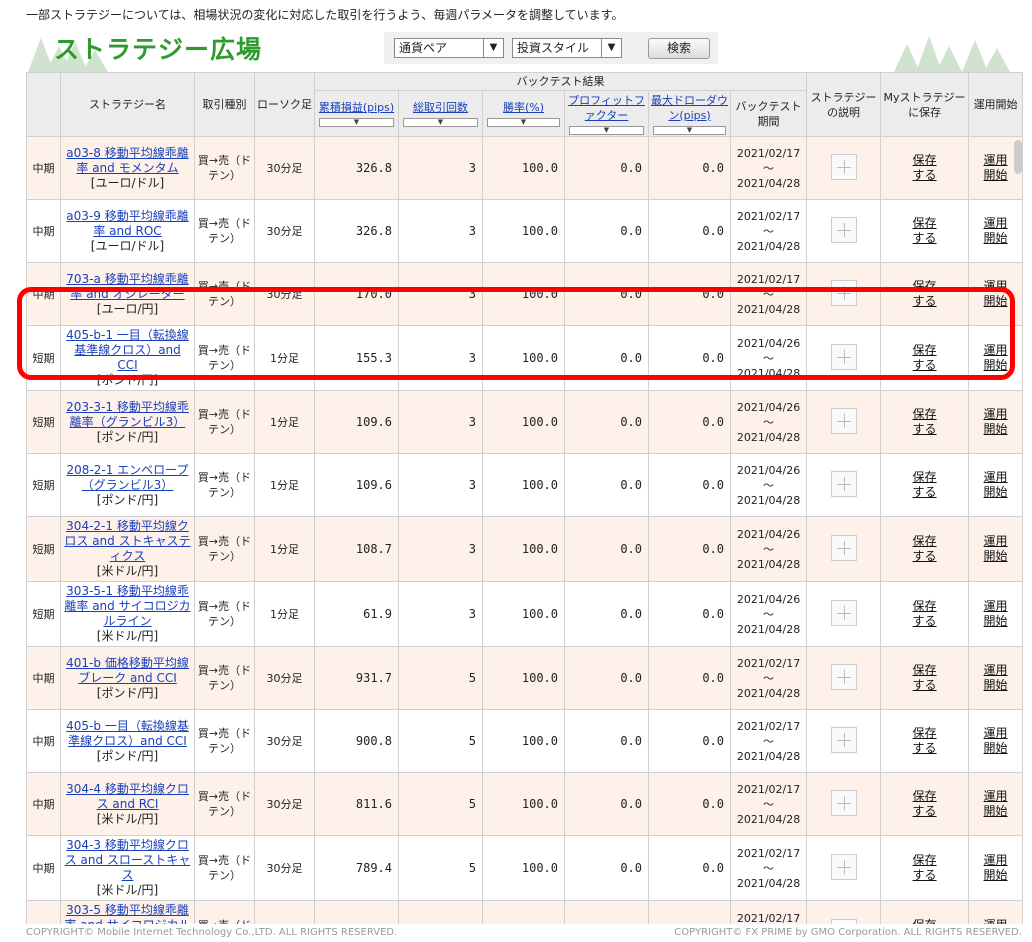 The image size is (1032, 942). Describe the element at coordinates (606, 108) in the screenshot. I see `sort-pf-link: プロフィットファクター` at that location.